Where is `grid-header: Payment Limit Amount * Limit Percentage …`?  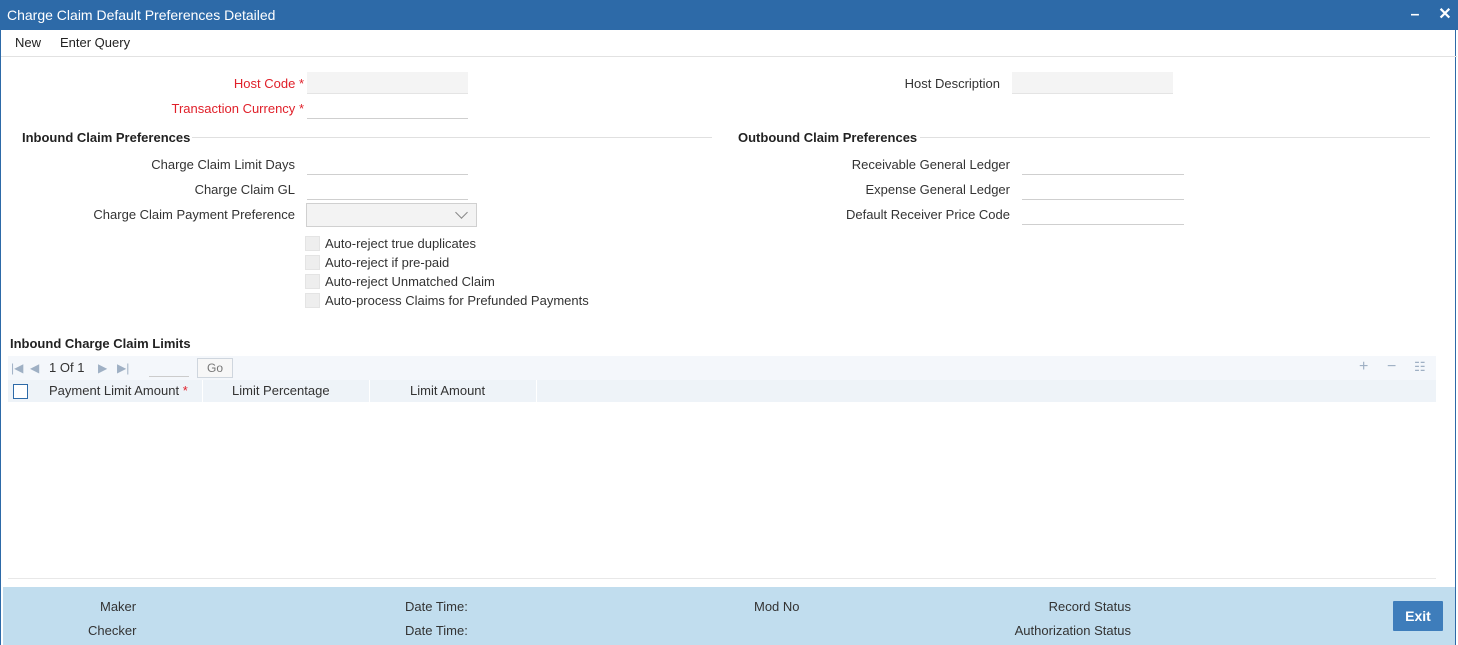
grid-header: Payment Limit Amount * Limit Percentage … is located at coordinates (722, 391).